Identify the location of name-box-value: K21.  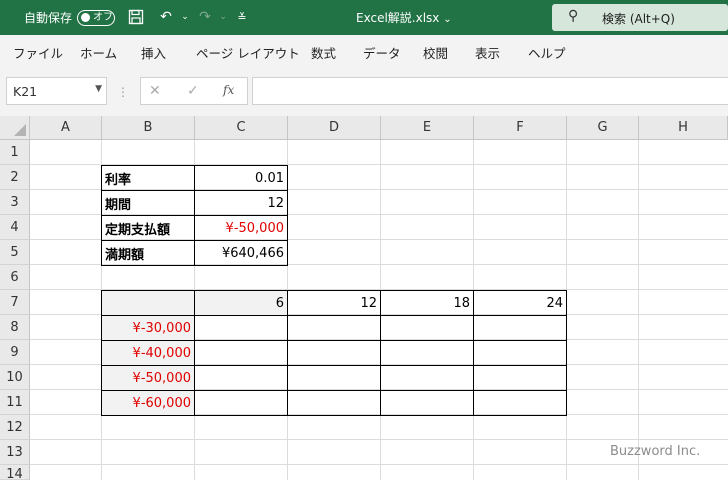
(25, 91).